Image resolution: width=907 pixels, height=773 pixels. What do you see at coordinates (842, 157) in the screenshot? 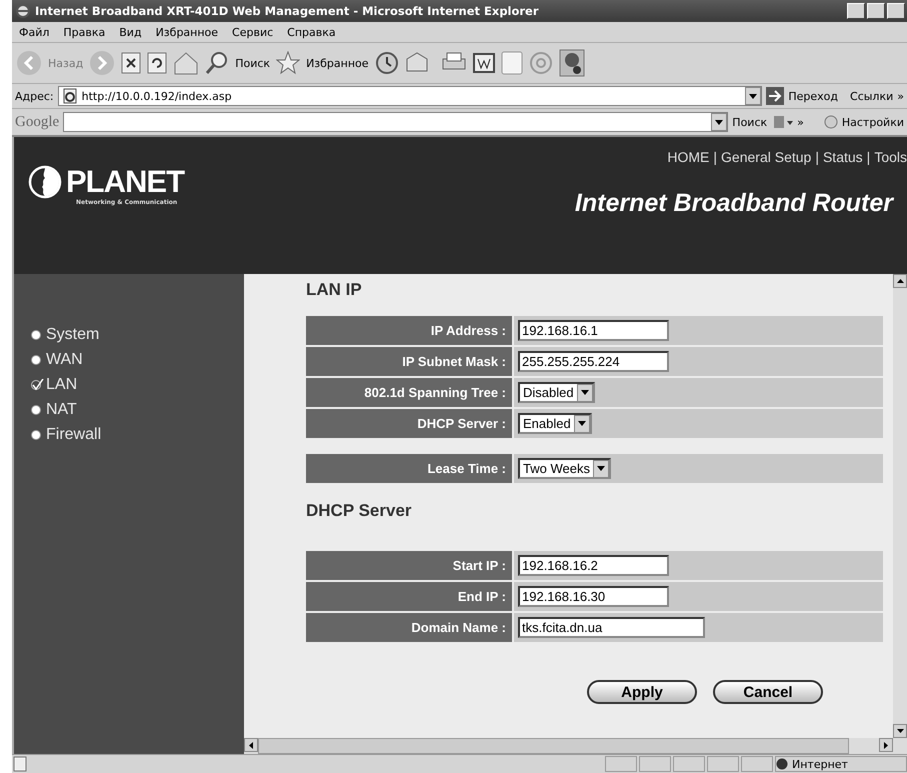
I see `nav-link: Status` at bounding box center [842, 157].